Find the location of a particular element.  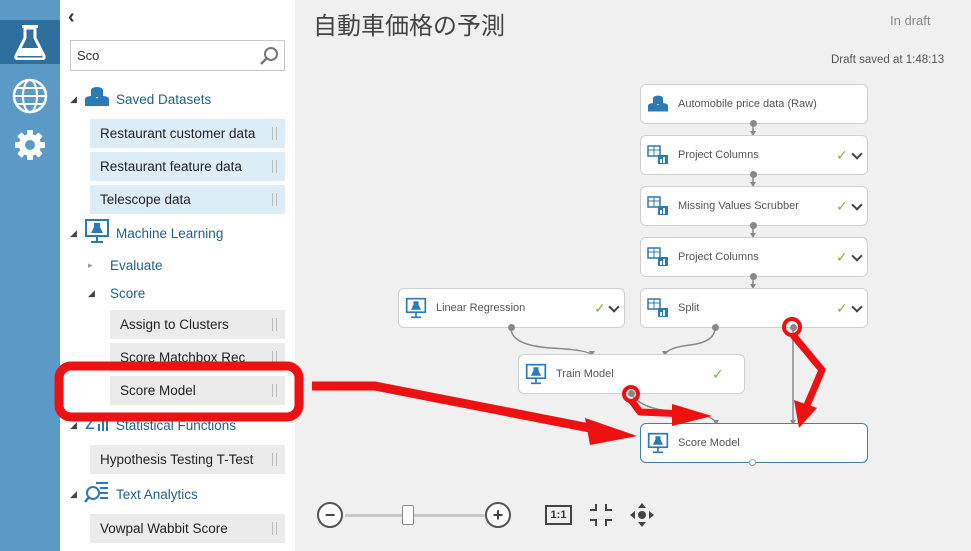

fit-to-screen-button is located at coordinates (601, 517).